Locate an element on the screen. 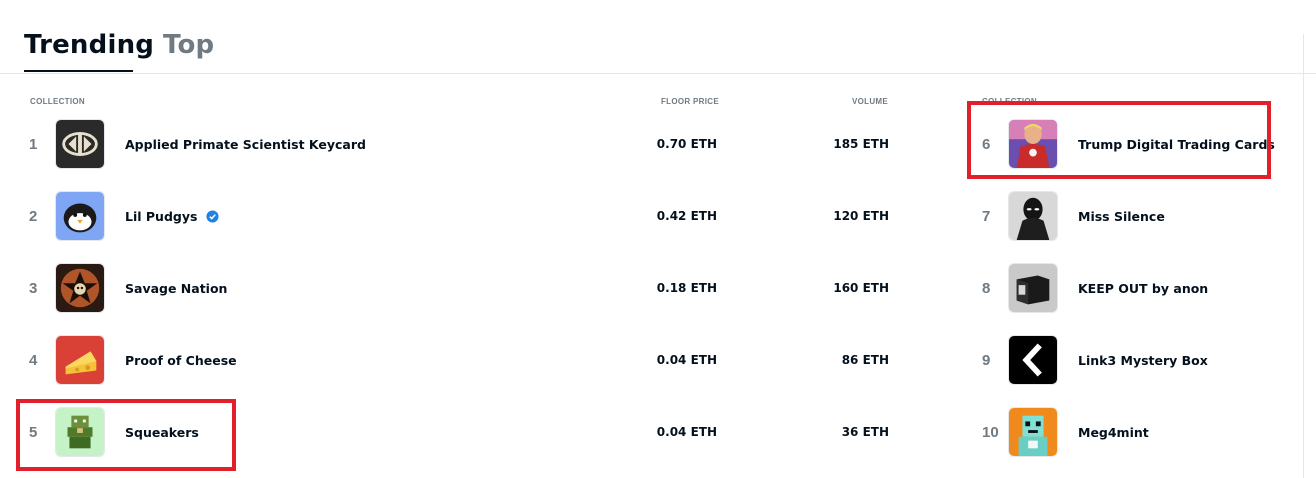  rank: 3 is located at coordinates (33, 288).